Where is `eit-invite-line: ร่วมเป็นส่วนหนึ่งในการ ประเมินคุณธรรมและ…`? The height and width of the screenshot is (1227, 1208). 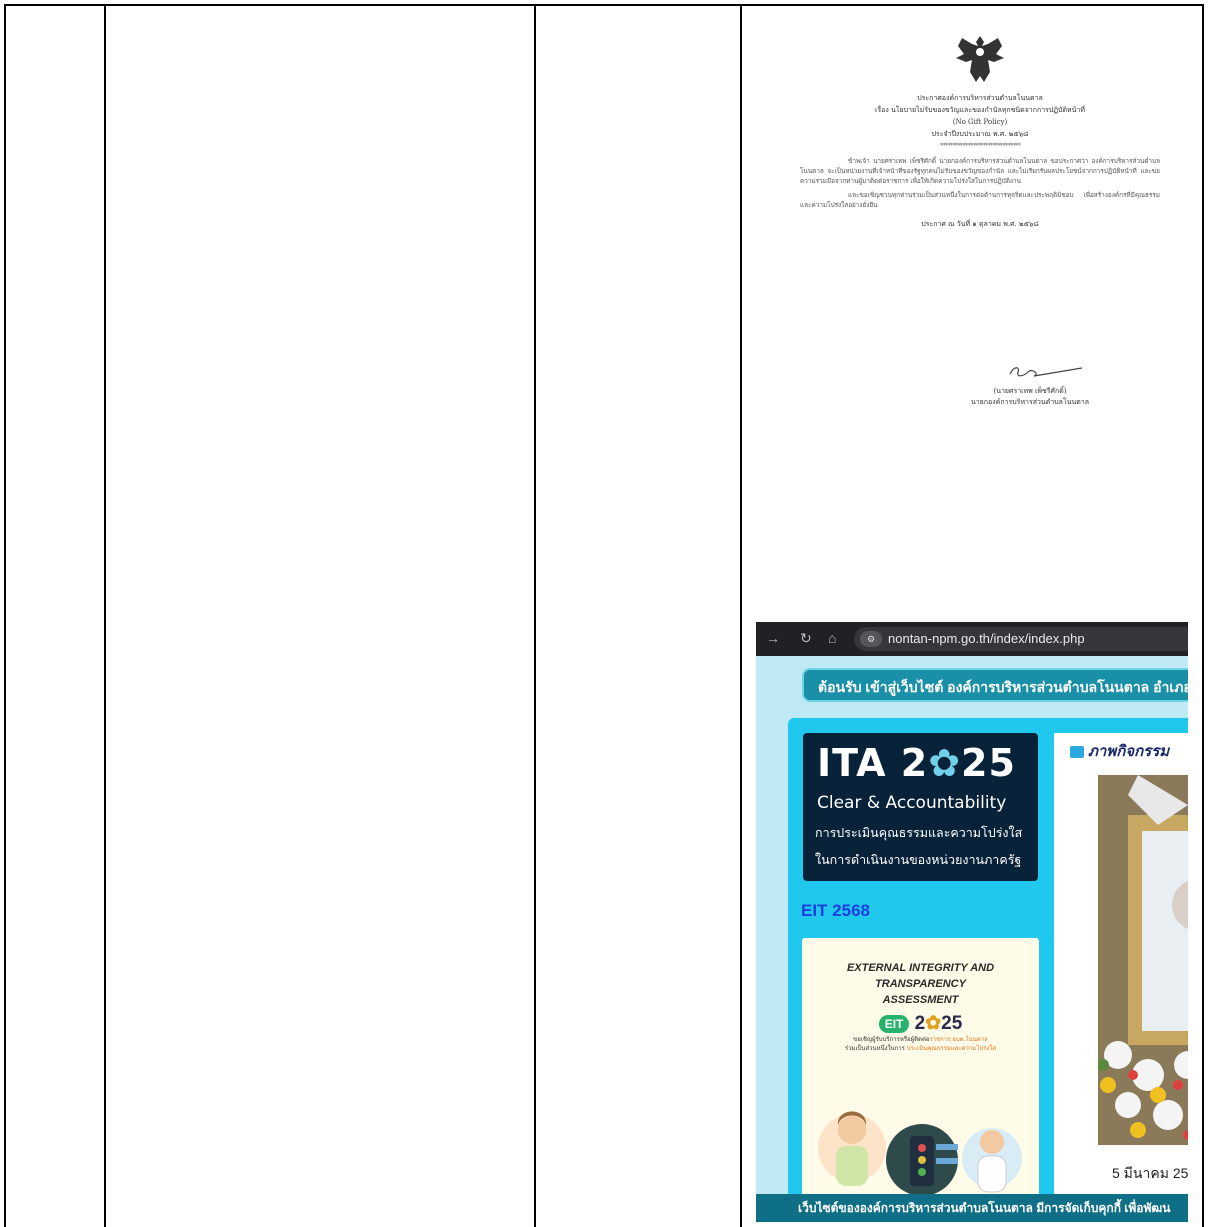
eit-invite-line: ร่วมเป็นส่วนหนึ่งในการ ประเมินคุณธรรมและ… is located at coordinates (920, 1048).